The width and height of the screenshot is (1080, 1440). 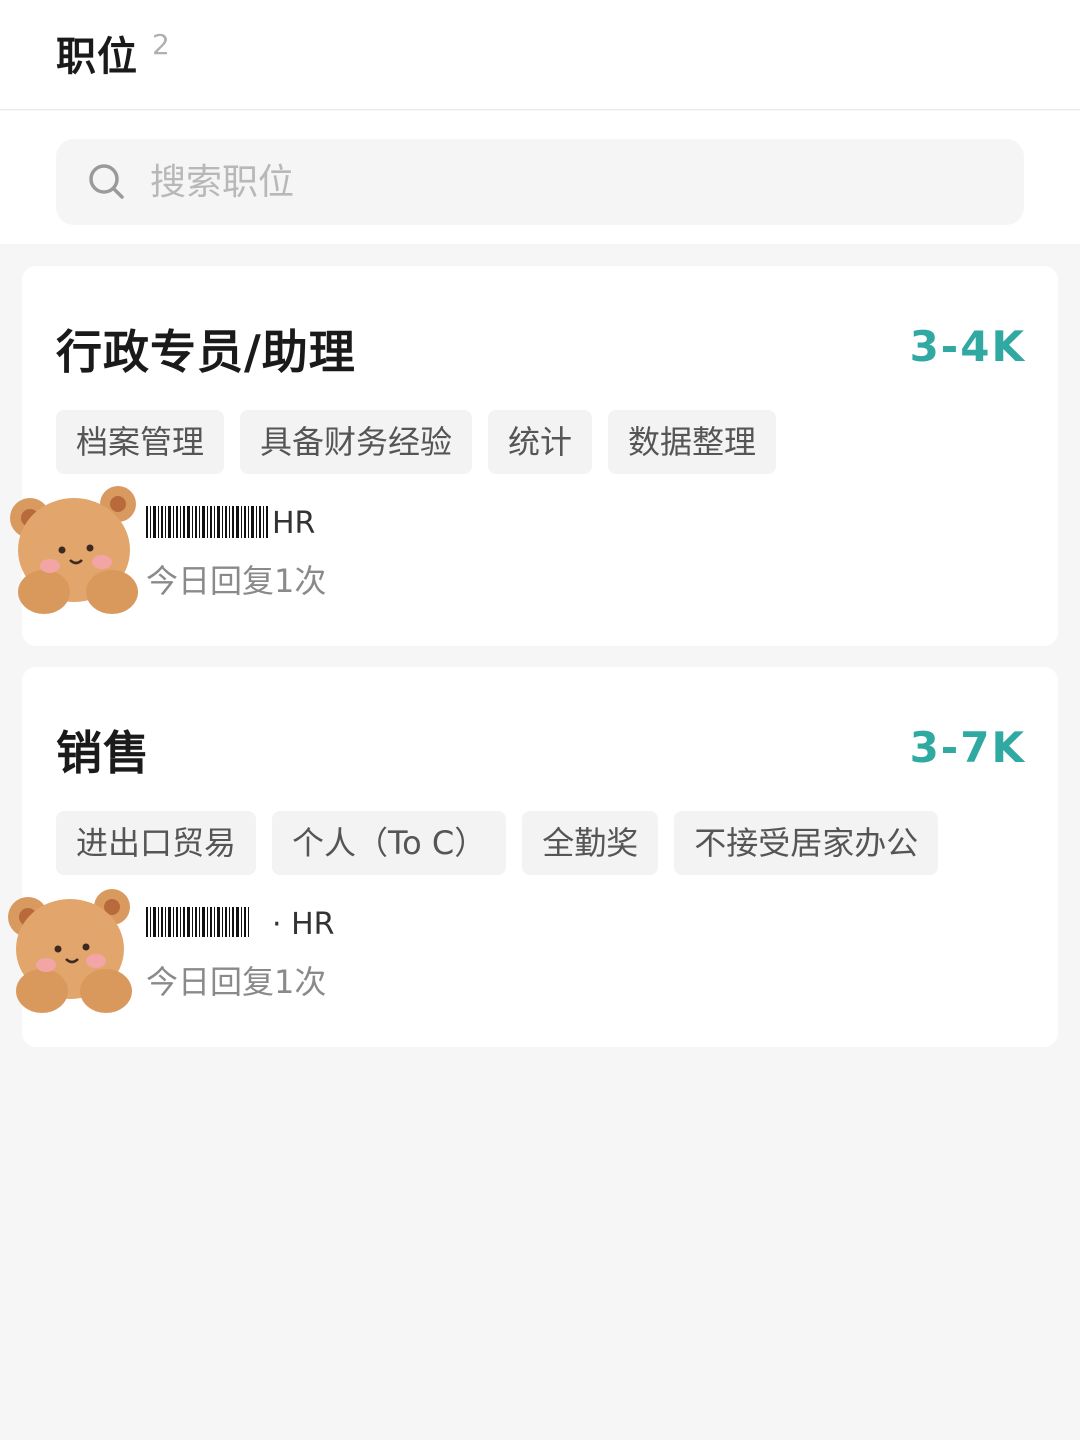 I want to click on job-tag: 全勤奖, so click(x=590, y=843).